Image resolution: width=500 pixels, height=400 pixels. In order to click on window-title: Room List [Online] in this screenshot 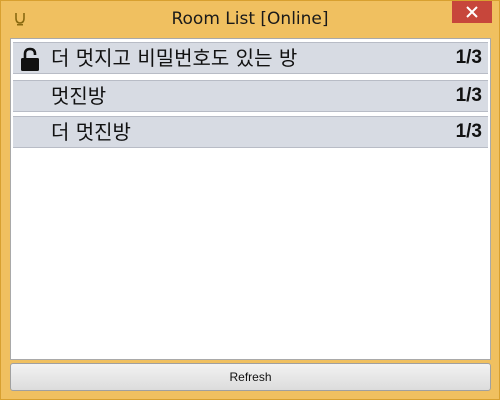, I will do `click(250, 19)`.